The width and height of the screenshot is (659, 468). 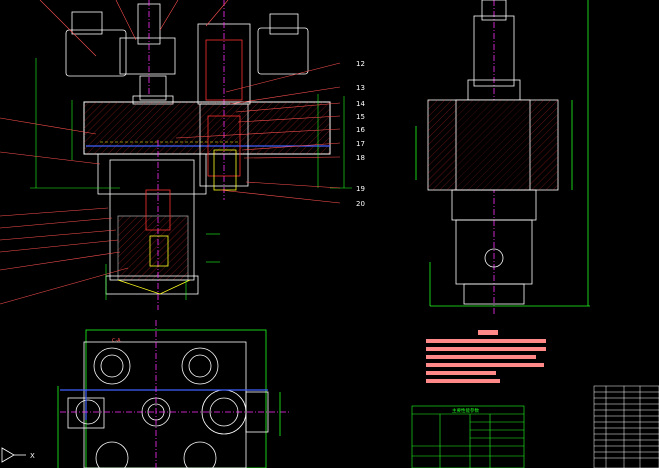 What do you see at coordinates (116, 341) in the screenshot?
I see `section-view-label: C-A` at bounding box center [116, 341].